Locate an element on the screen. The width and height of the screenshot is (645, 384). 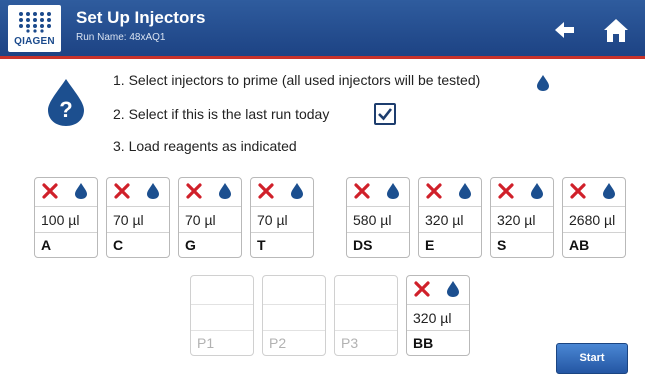
home-icon is located at coordinates (616, 30).